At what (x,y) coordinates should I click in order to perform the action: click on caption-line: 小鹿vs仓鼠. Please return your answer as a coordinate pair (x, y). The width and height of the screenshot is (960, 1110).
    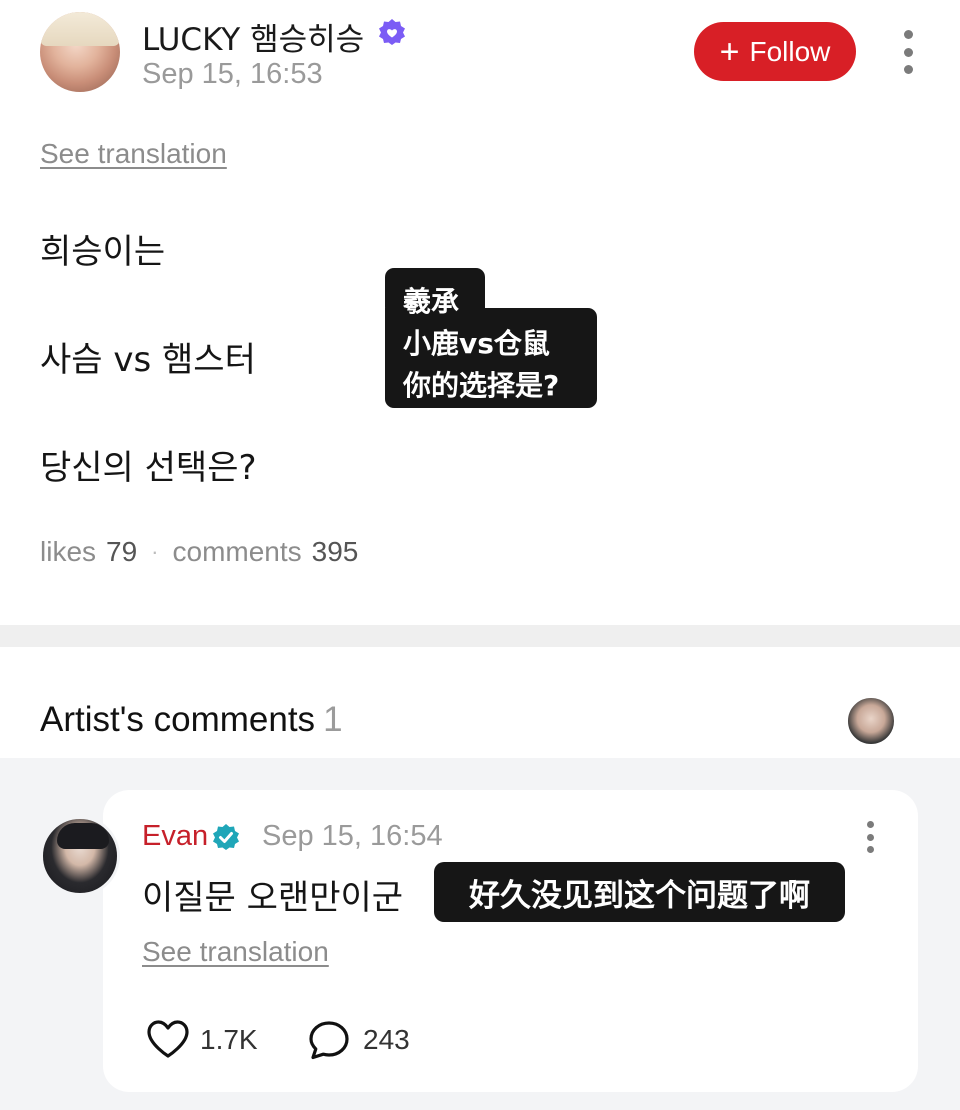
    Looking at the image, I should click on (476, 343).